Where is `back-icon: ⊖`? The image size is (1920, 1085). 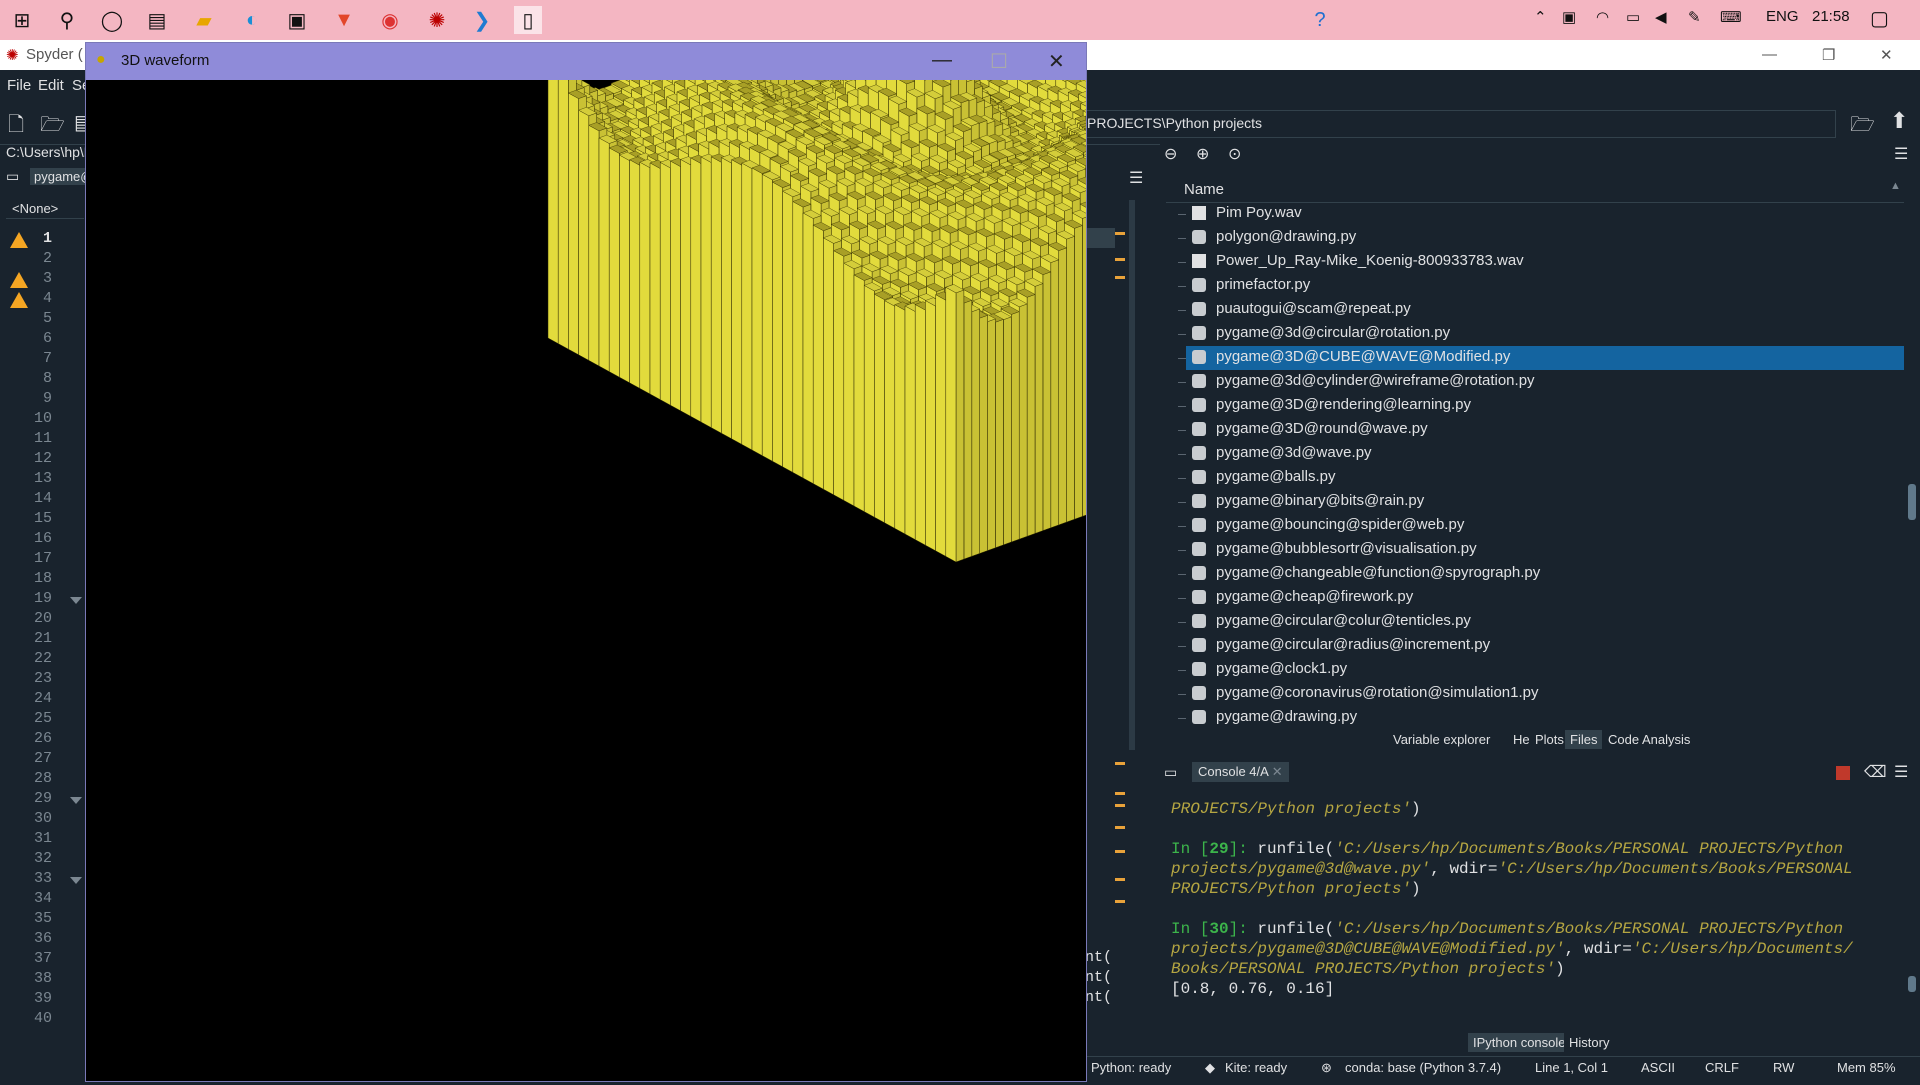 back-icon: ⊖ is located at coordinates (1170, 154).